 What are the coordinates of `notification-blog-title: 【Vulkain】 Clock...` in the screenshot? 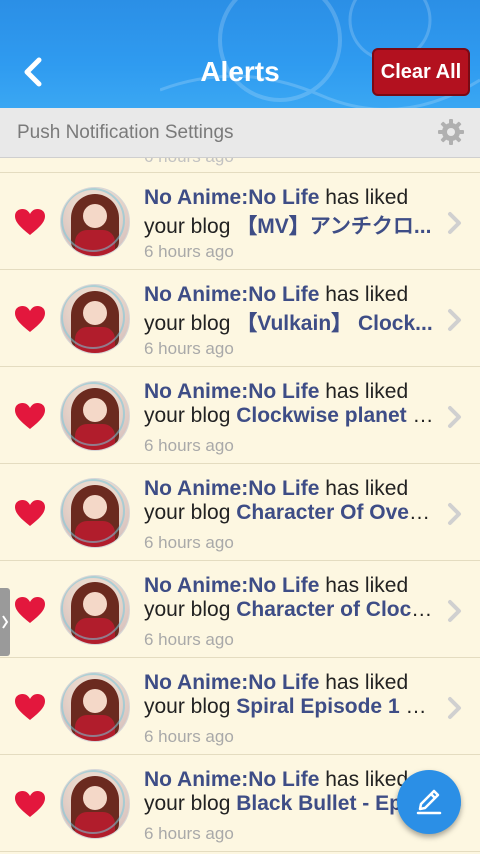 It's located at (334, 323).